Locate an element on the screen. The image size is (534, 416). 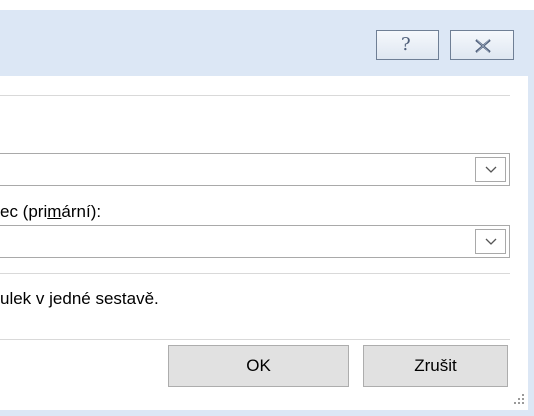
ok-button: OK is located at coordinates (258, 366).